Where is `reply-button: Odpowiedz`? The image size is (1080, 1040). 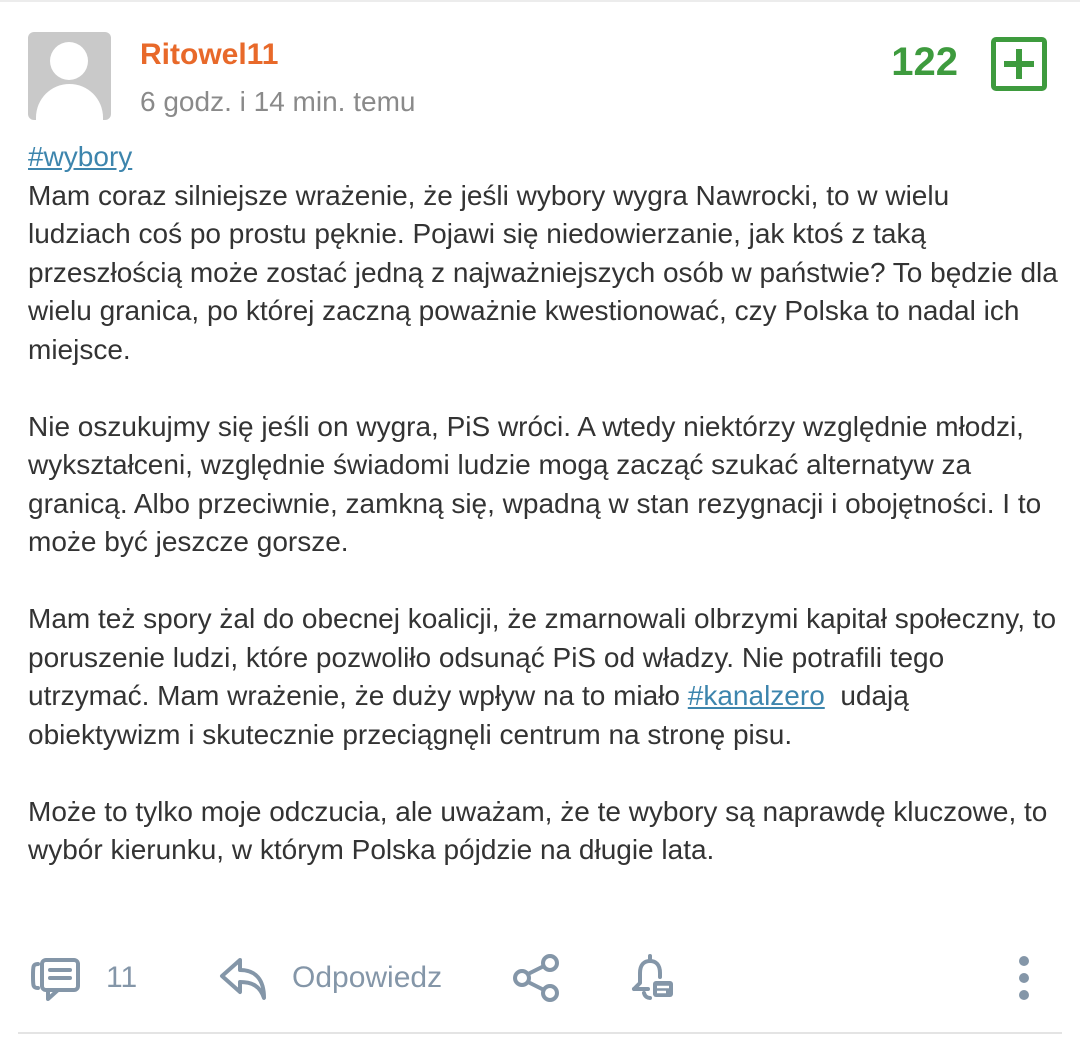 reply-button: Odpowiedz is located at coordinates (330, 978).